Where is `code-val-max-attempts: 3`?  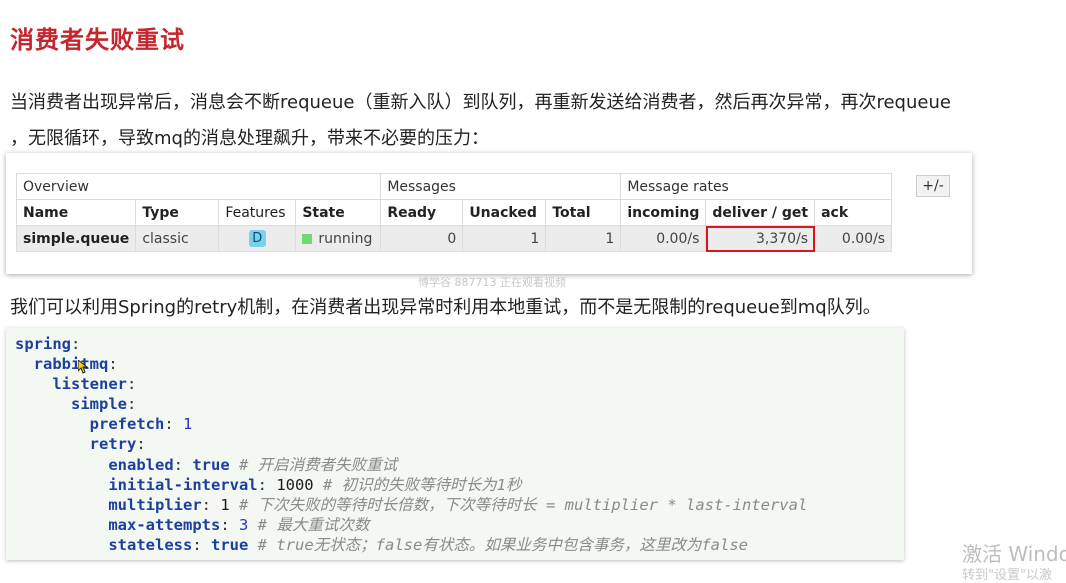 code-val-max-attempts: 3 is located at coordinates (243, 524).